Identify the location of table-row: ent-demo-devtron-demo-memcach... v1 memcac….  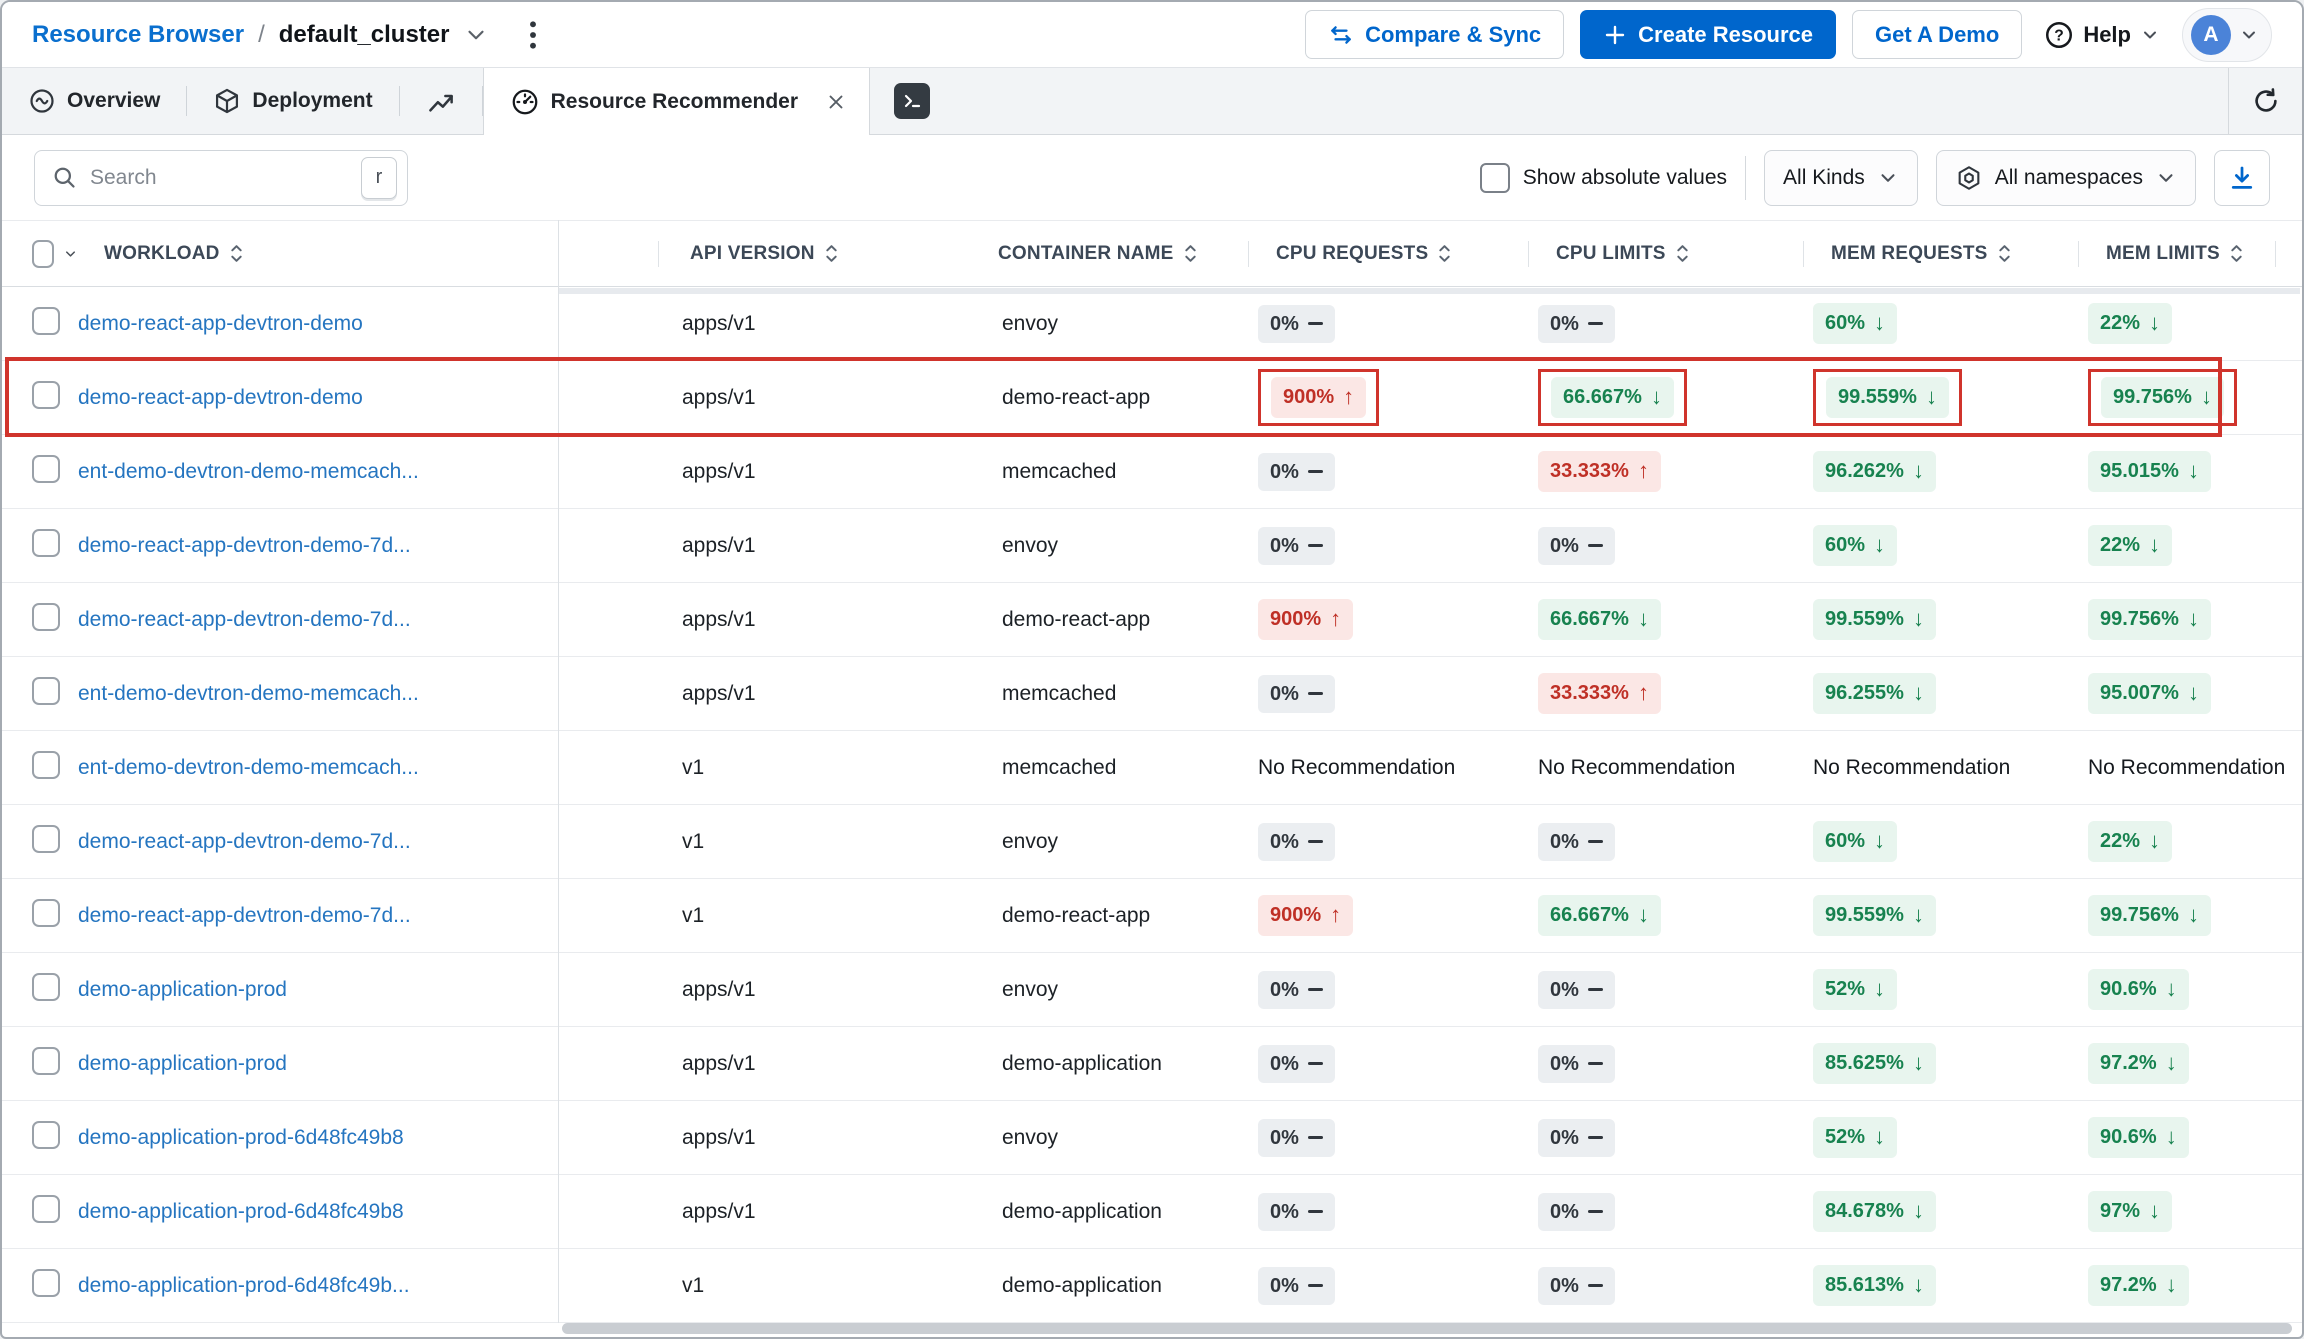
(1152, 768).